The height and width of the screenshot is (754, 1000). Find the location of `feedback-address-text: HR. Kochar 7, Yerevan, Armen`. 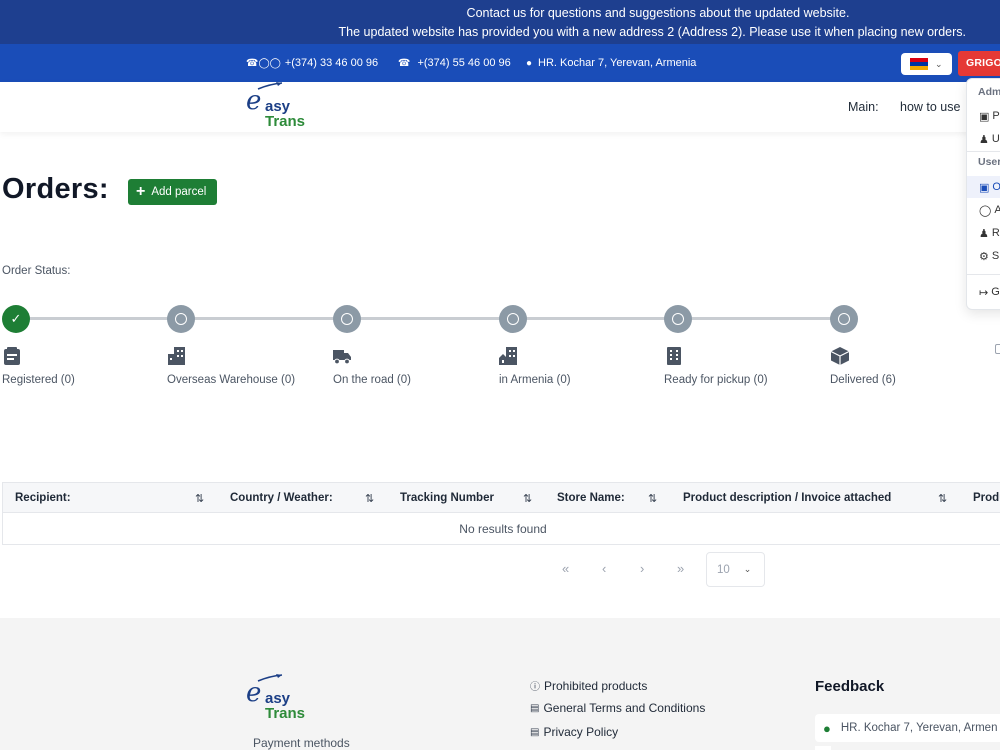

feedback-address-text: HR. Kochar 7, Yerevan, Armen is located at coordinates (919, 728).